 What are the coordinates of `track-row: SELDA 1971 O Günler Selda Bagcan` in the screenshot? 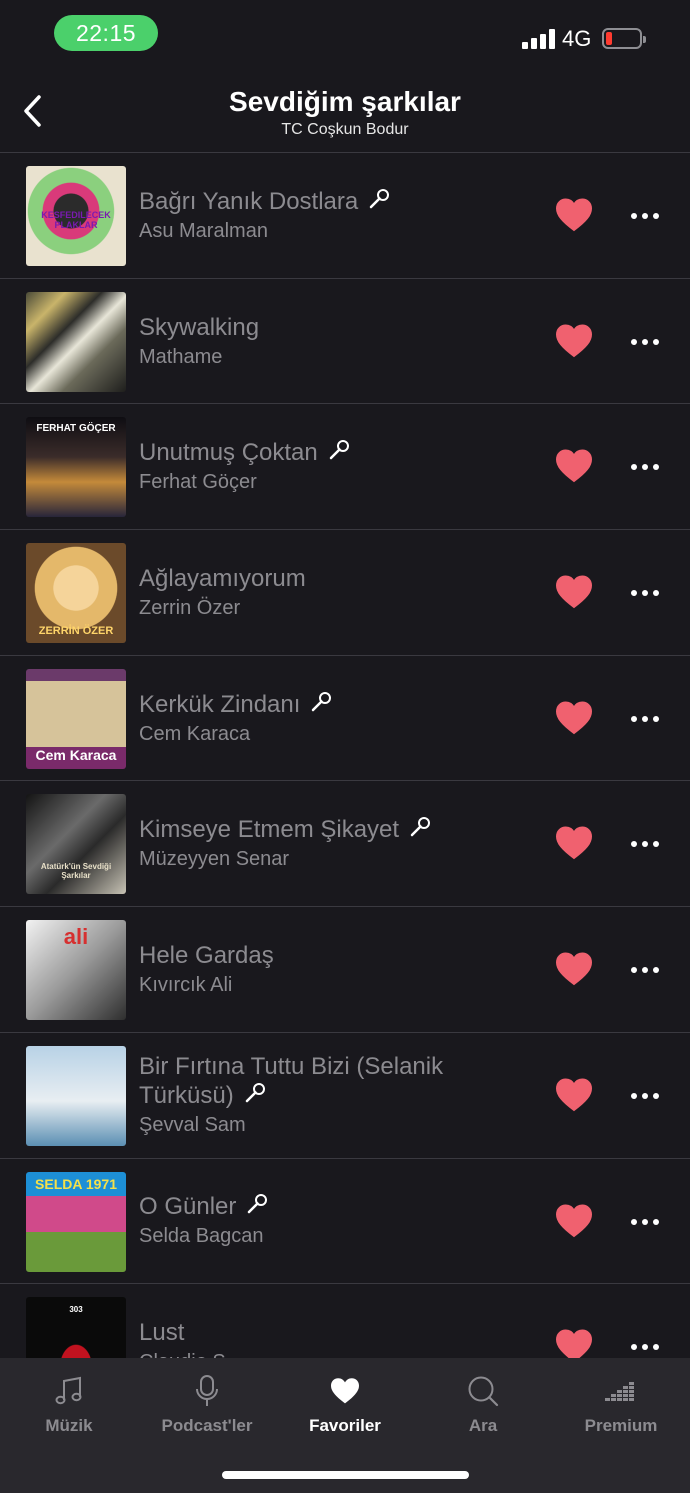 It's located at (345, 1222).